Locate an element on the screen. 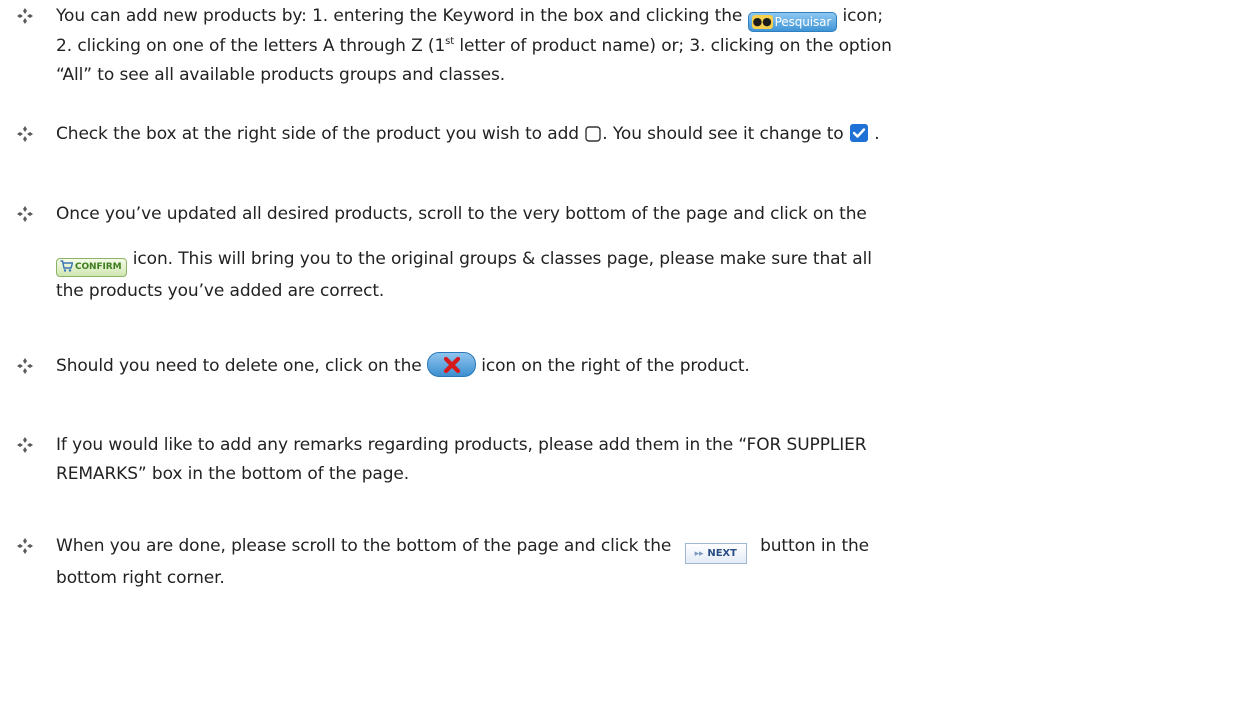 The height and width of the screenshot is (717, 1246). text-segment: button in the is located at coordinates (812, 546).